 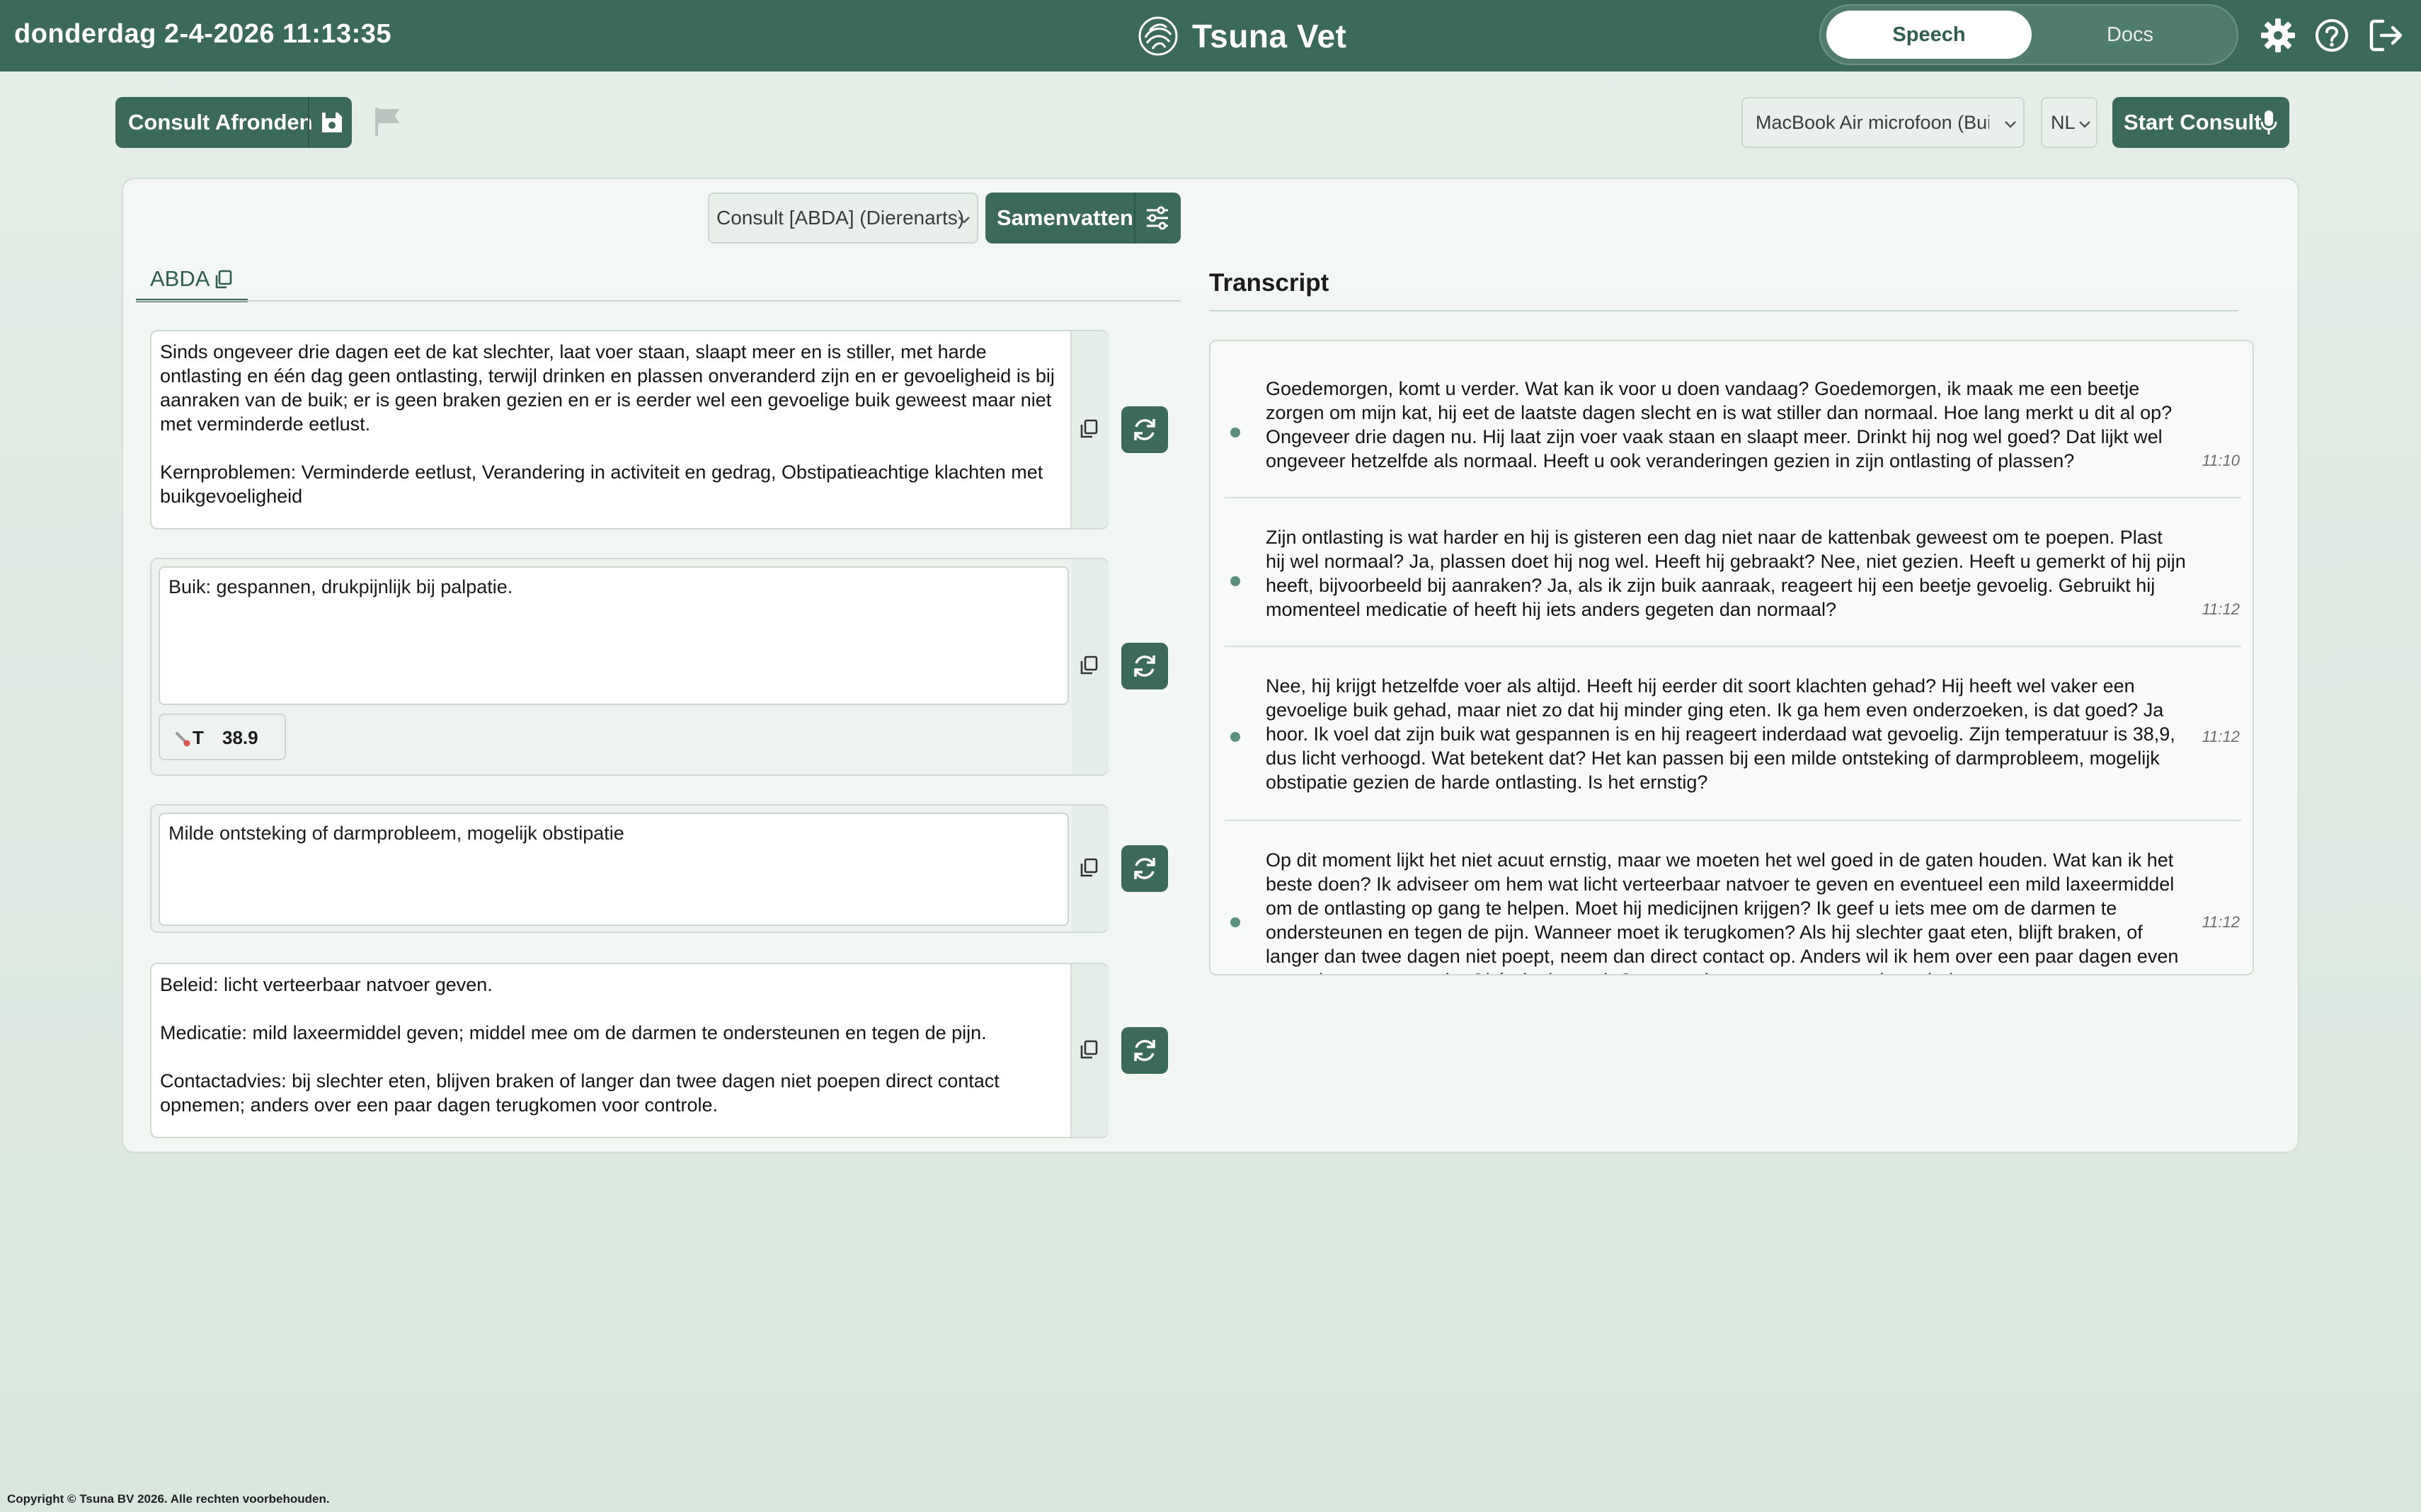 I want to click on mode-switch: Speech Docs, so click(x=2029, y=34).